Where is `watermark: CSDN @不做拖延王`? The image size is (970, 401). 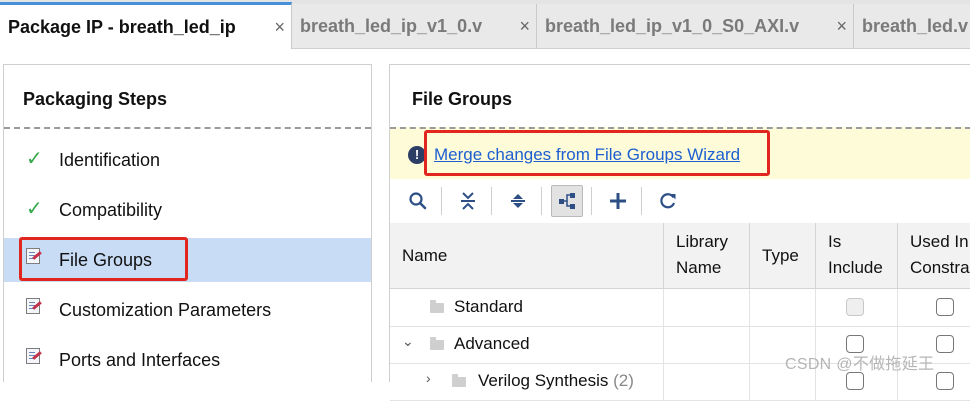 watermark: CSDN @不做拖延王 is located at coordinates (860, 364).